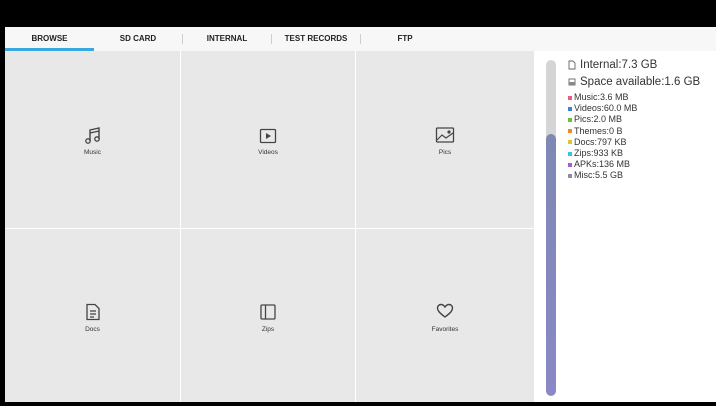 This screenshot has width=716, height=406. Describe the element at coordinates (49, 39) in the screenshot. I see `tab-browse: BROWSE` at that location.